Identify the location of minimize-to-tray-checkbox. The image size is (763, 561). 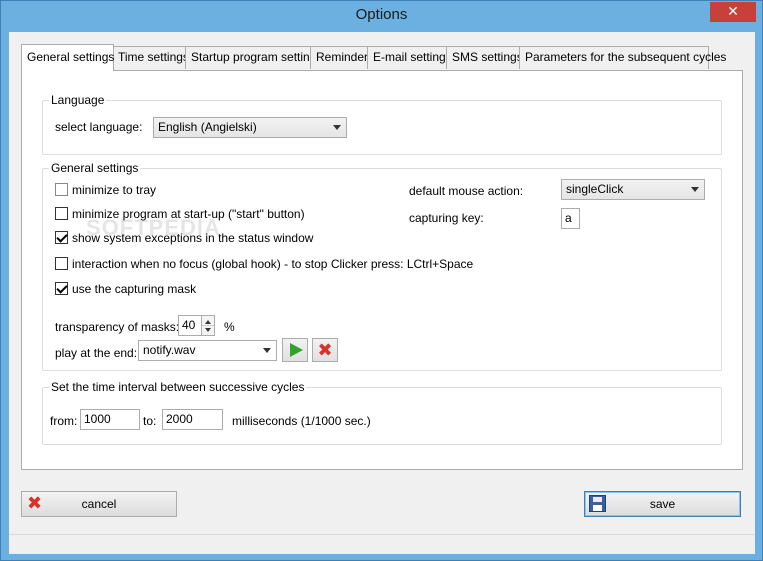
(61, 189).